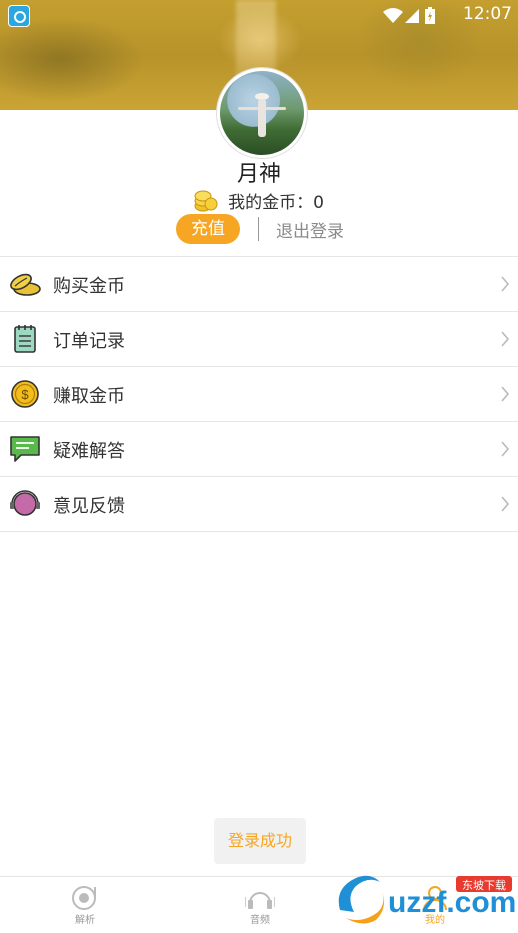  I want to click on action-divider, so click(258, 229).